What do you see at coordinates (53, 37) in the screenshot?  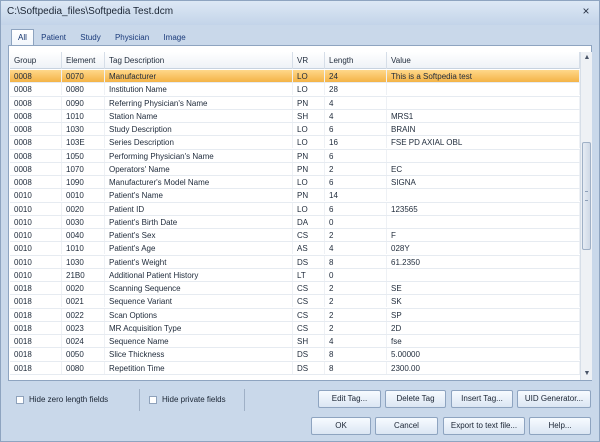 I see `tab-patient: Patient` at bounding box center [53, 37].